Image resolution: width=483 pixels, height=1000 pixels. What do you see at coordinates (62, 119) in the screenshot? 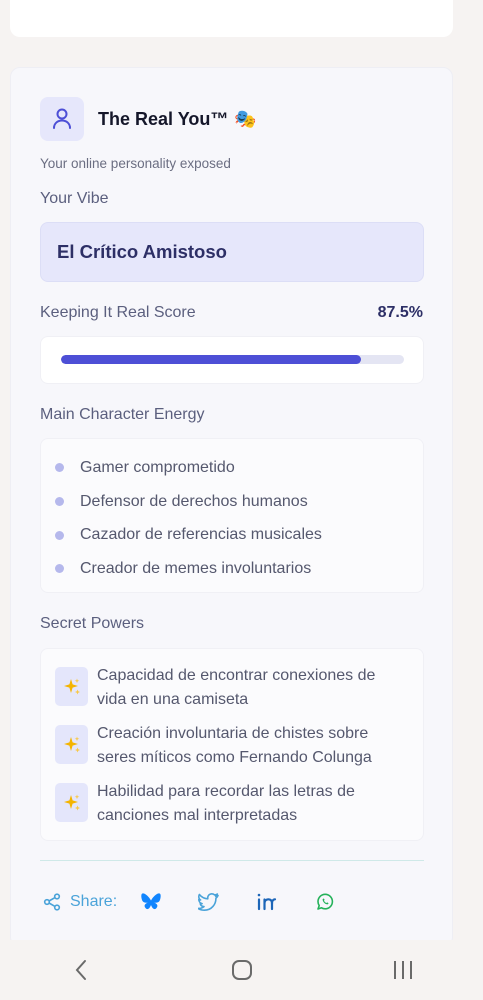
I see `user-icon` at bounding box center [62, 119].